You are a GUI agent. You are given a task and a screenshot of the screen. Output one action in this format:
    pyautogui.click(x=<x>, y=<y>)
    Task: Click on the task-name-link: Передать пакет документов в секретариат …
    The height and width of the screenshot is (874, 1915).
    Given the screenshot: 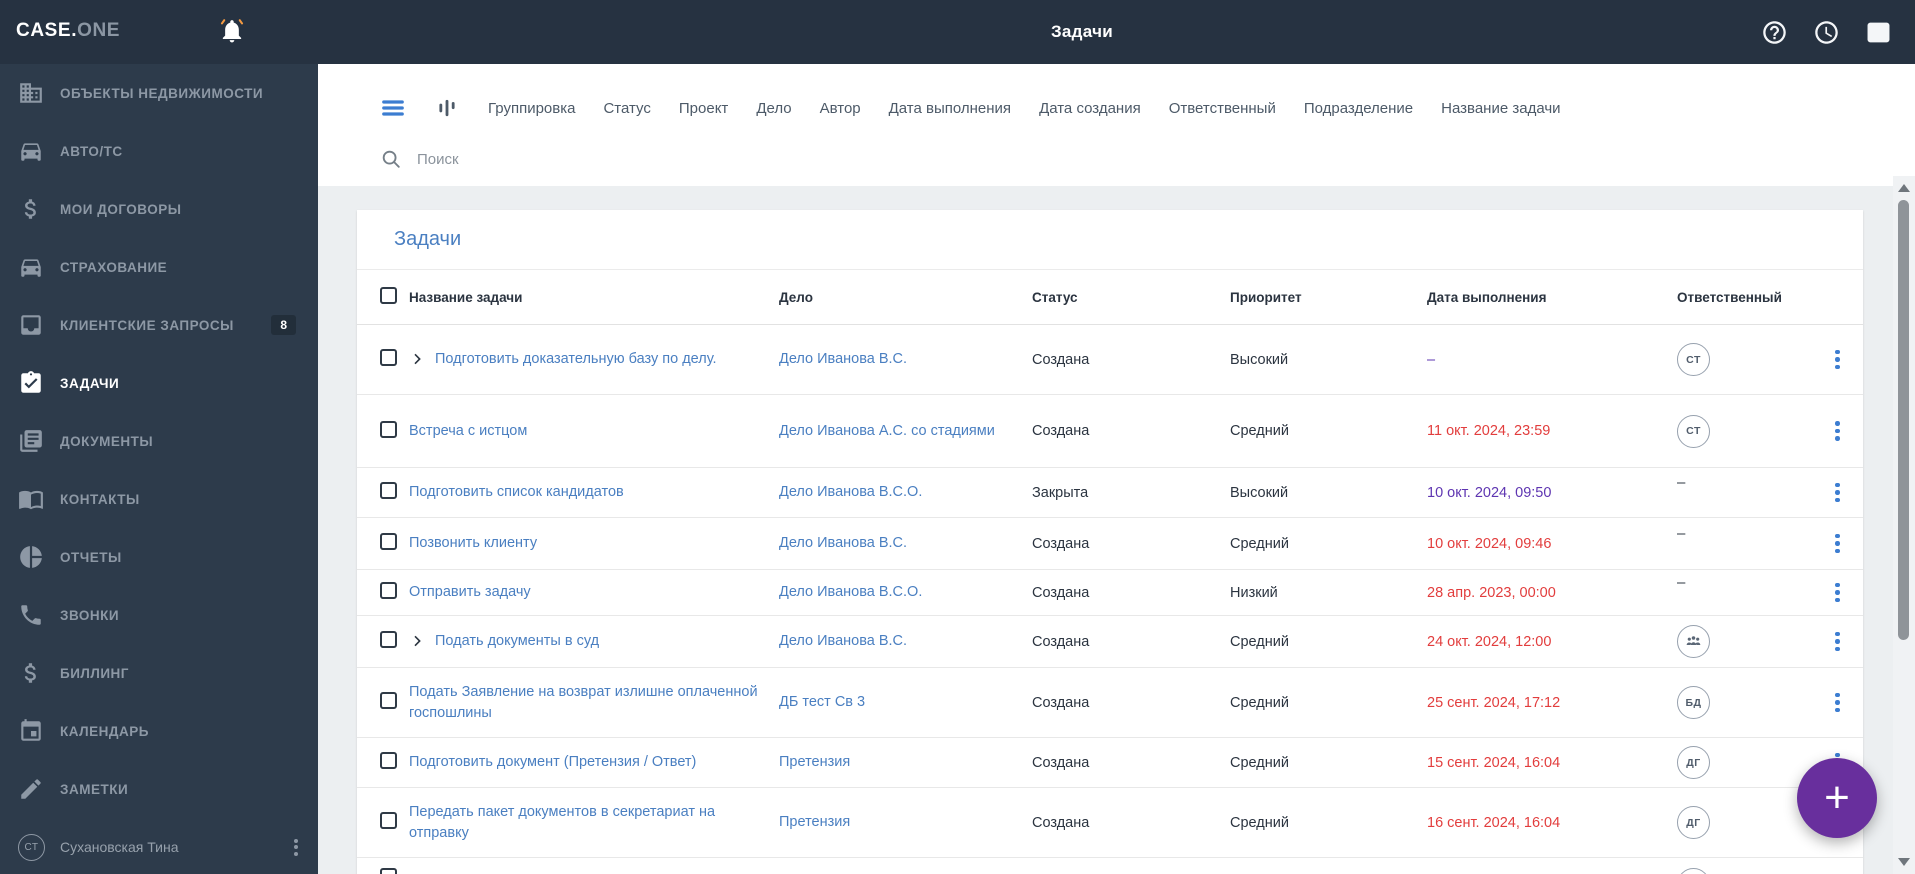 What is the action you would take?
    pyautogui.click(x=588, y=822)
    